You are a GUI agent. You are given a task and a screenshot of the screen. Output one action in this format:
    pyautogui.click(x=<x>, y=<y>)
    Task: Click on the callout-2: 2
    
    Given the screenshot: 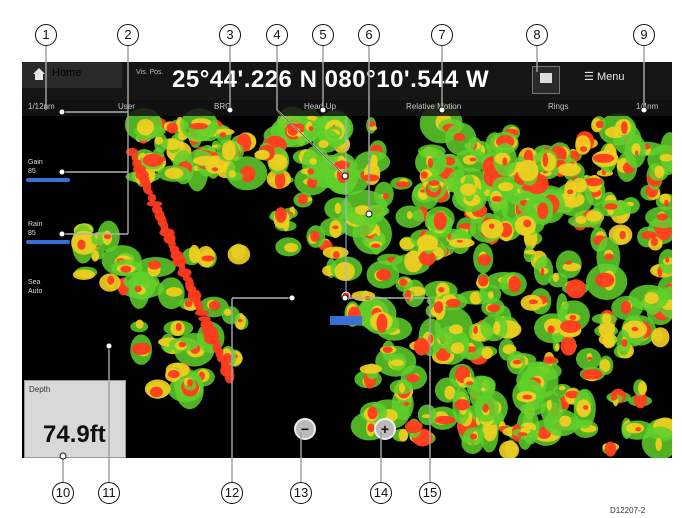 What is the action you would take?
    pyautogui.click(x=128, y=35)
    